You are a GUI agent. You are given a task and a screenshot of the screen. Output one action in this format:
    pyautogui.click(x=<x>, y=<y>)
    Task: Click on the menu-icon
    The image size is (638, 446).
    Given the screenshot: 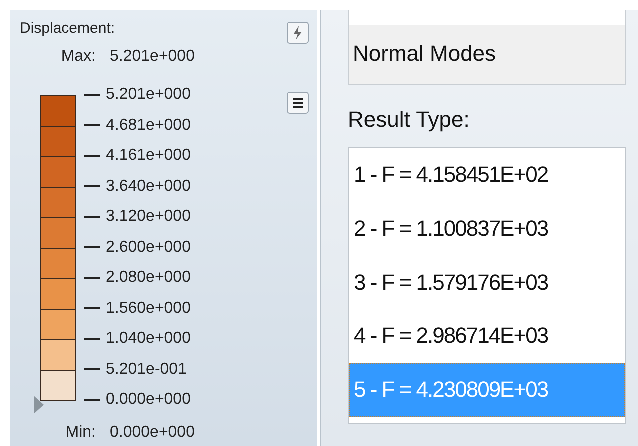 What is the action you would take?
    pyautogui.click(x=298, y=103)
    